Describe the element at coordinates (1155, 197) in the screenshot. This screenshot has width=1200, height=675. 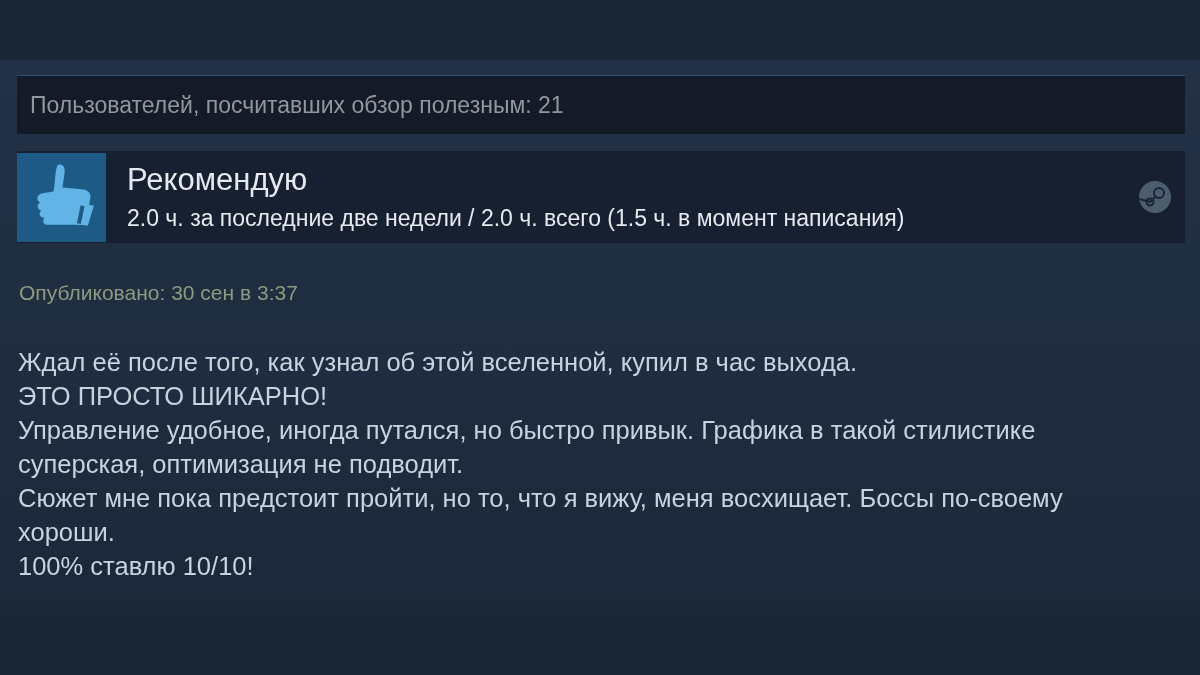
I see `steam-logo-icon` at that location.